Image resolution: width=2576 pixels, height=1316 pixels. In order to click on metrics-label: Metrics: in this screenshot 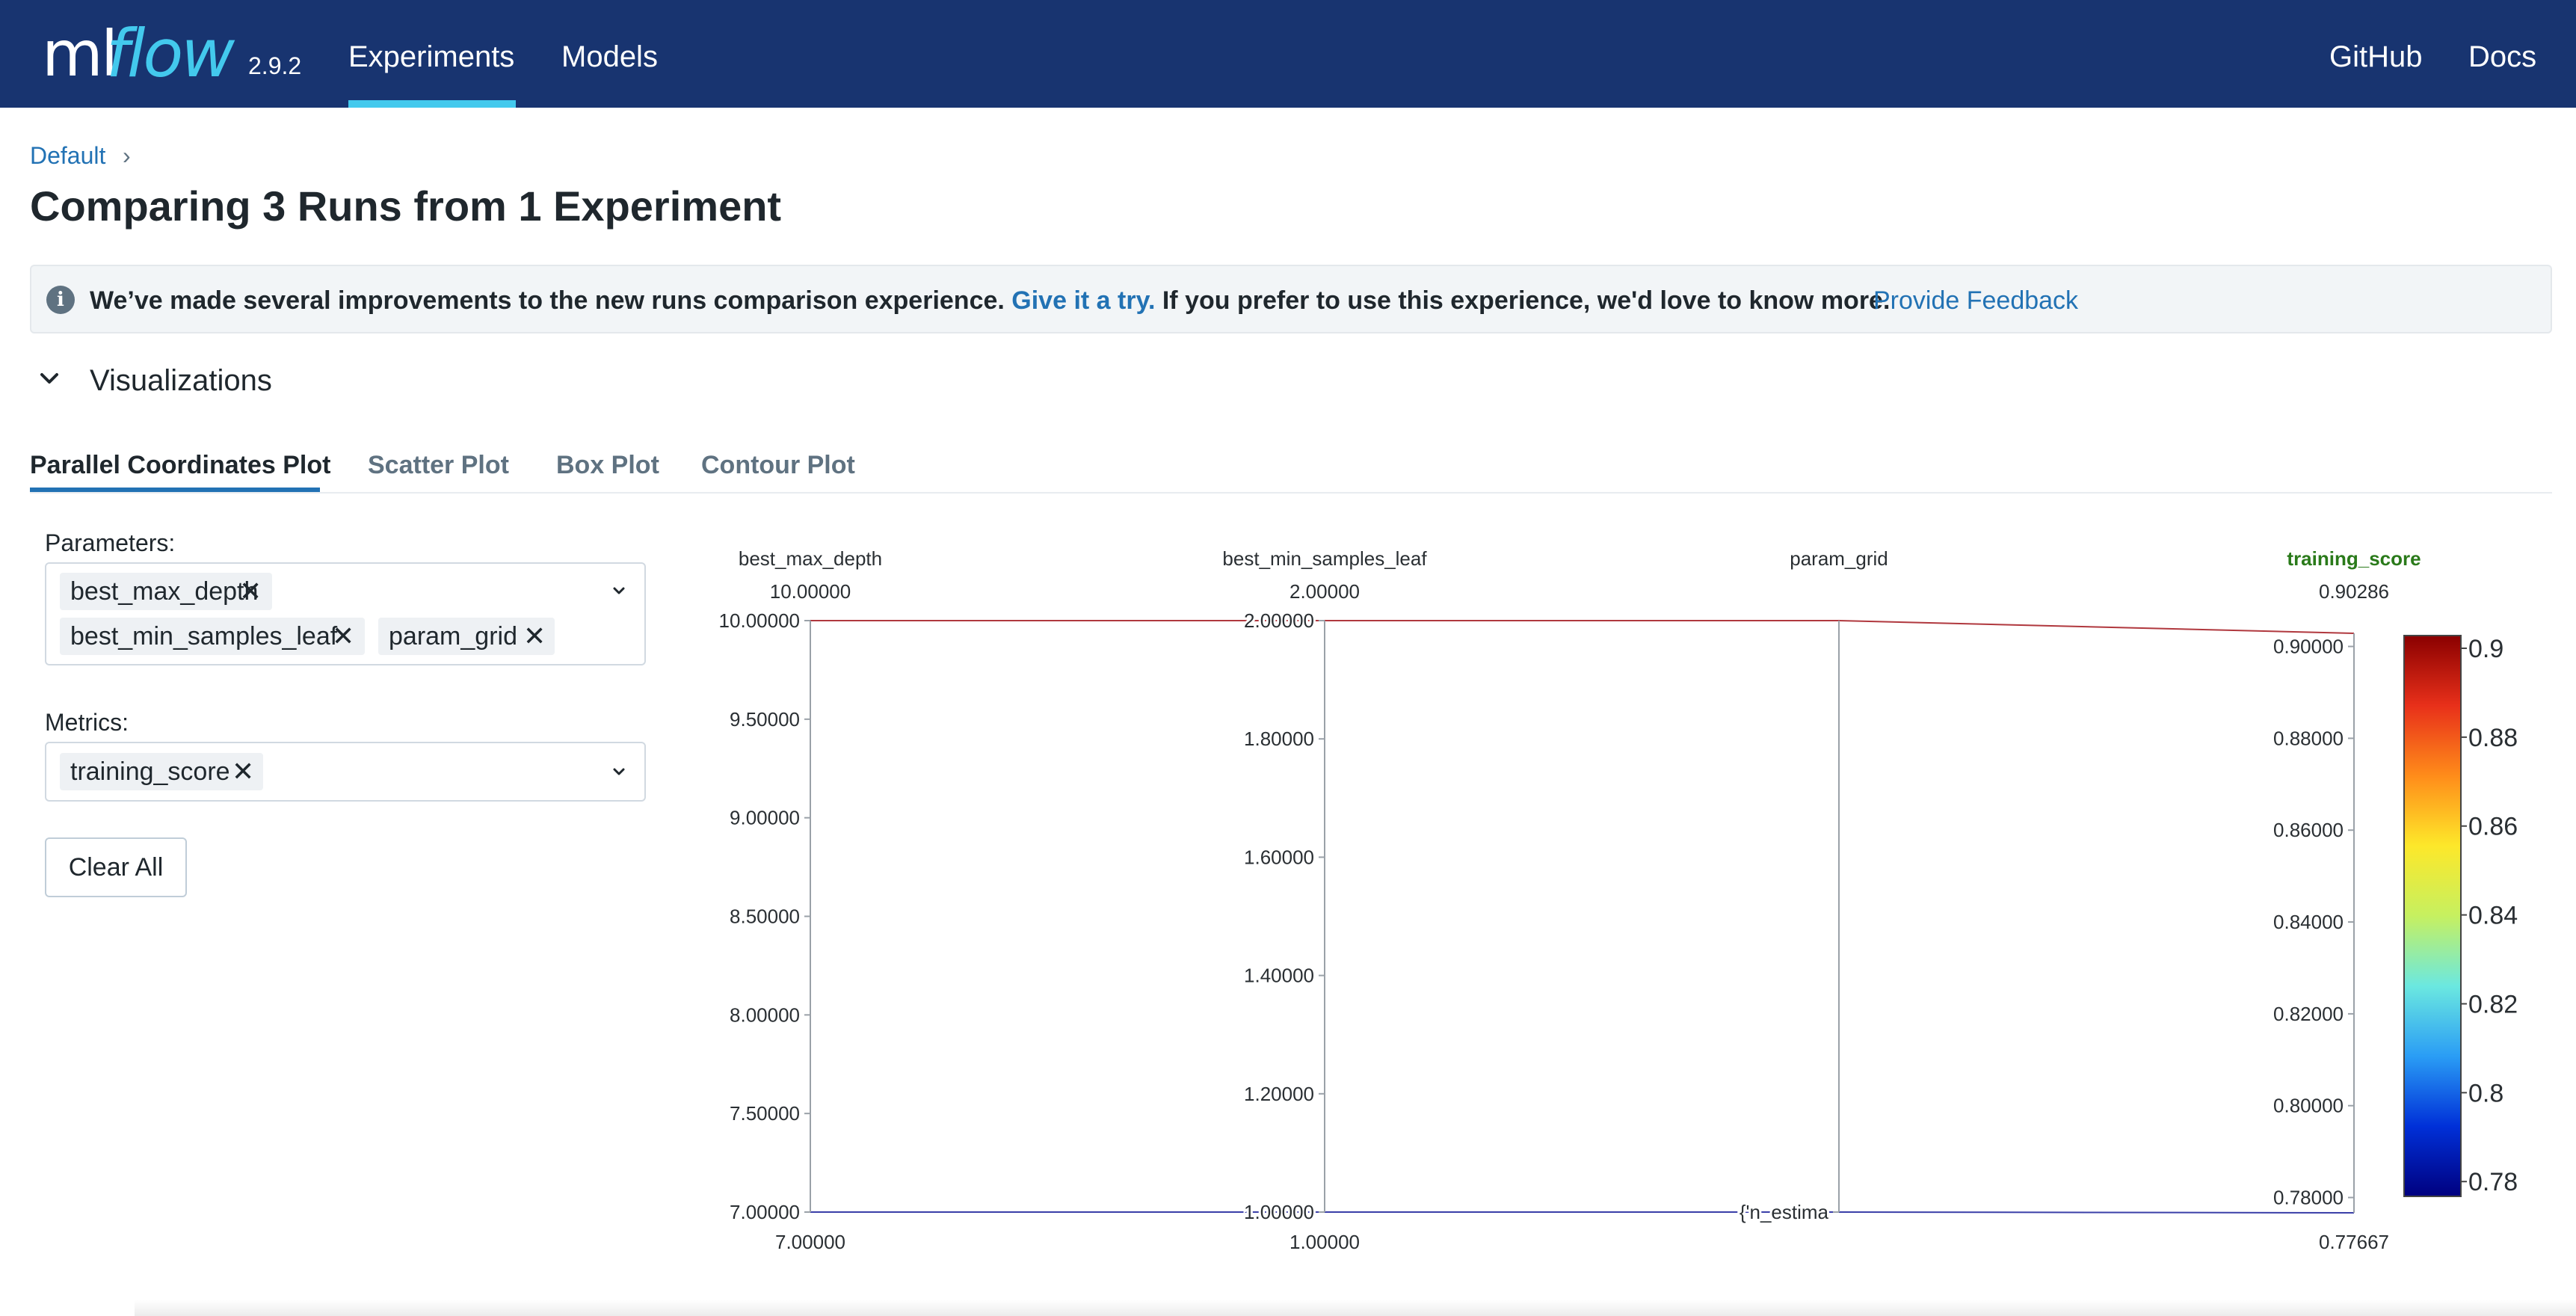, I will do `click(87, 722)`.